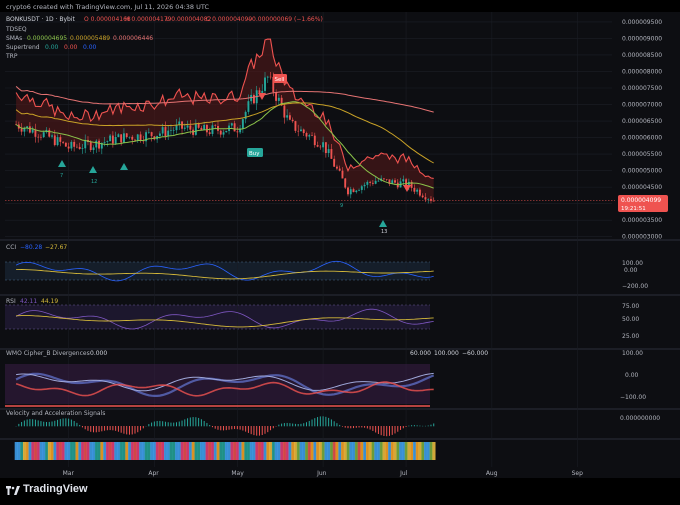 Image resolution: width=680 pixels, height=505 pixels. What do you see at coordinates (11, 56) in the screenshot?
I see `trp-label: TRP` at bounding box center [11, 56].